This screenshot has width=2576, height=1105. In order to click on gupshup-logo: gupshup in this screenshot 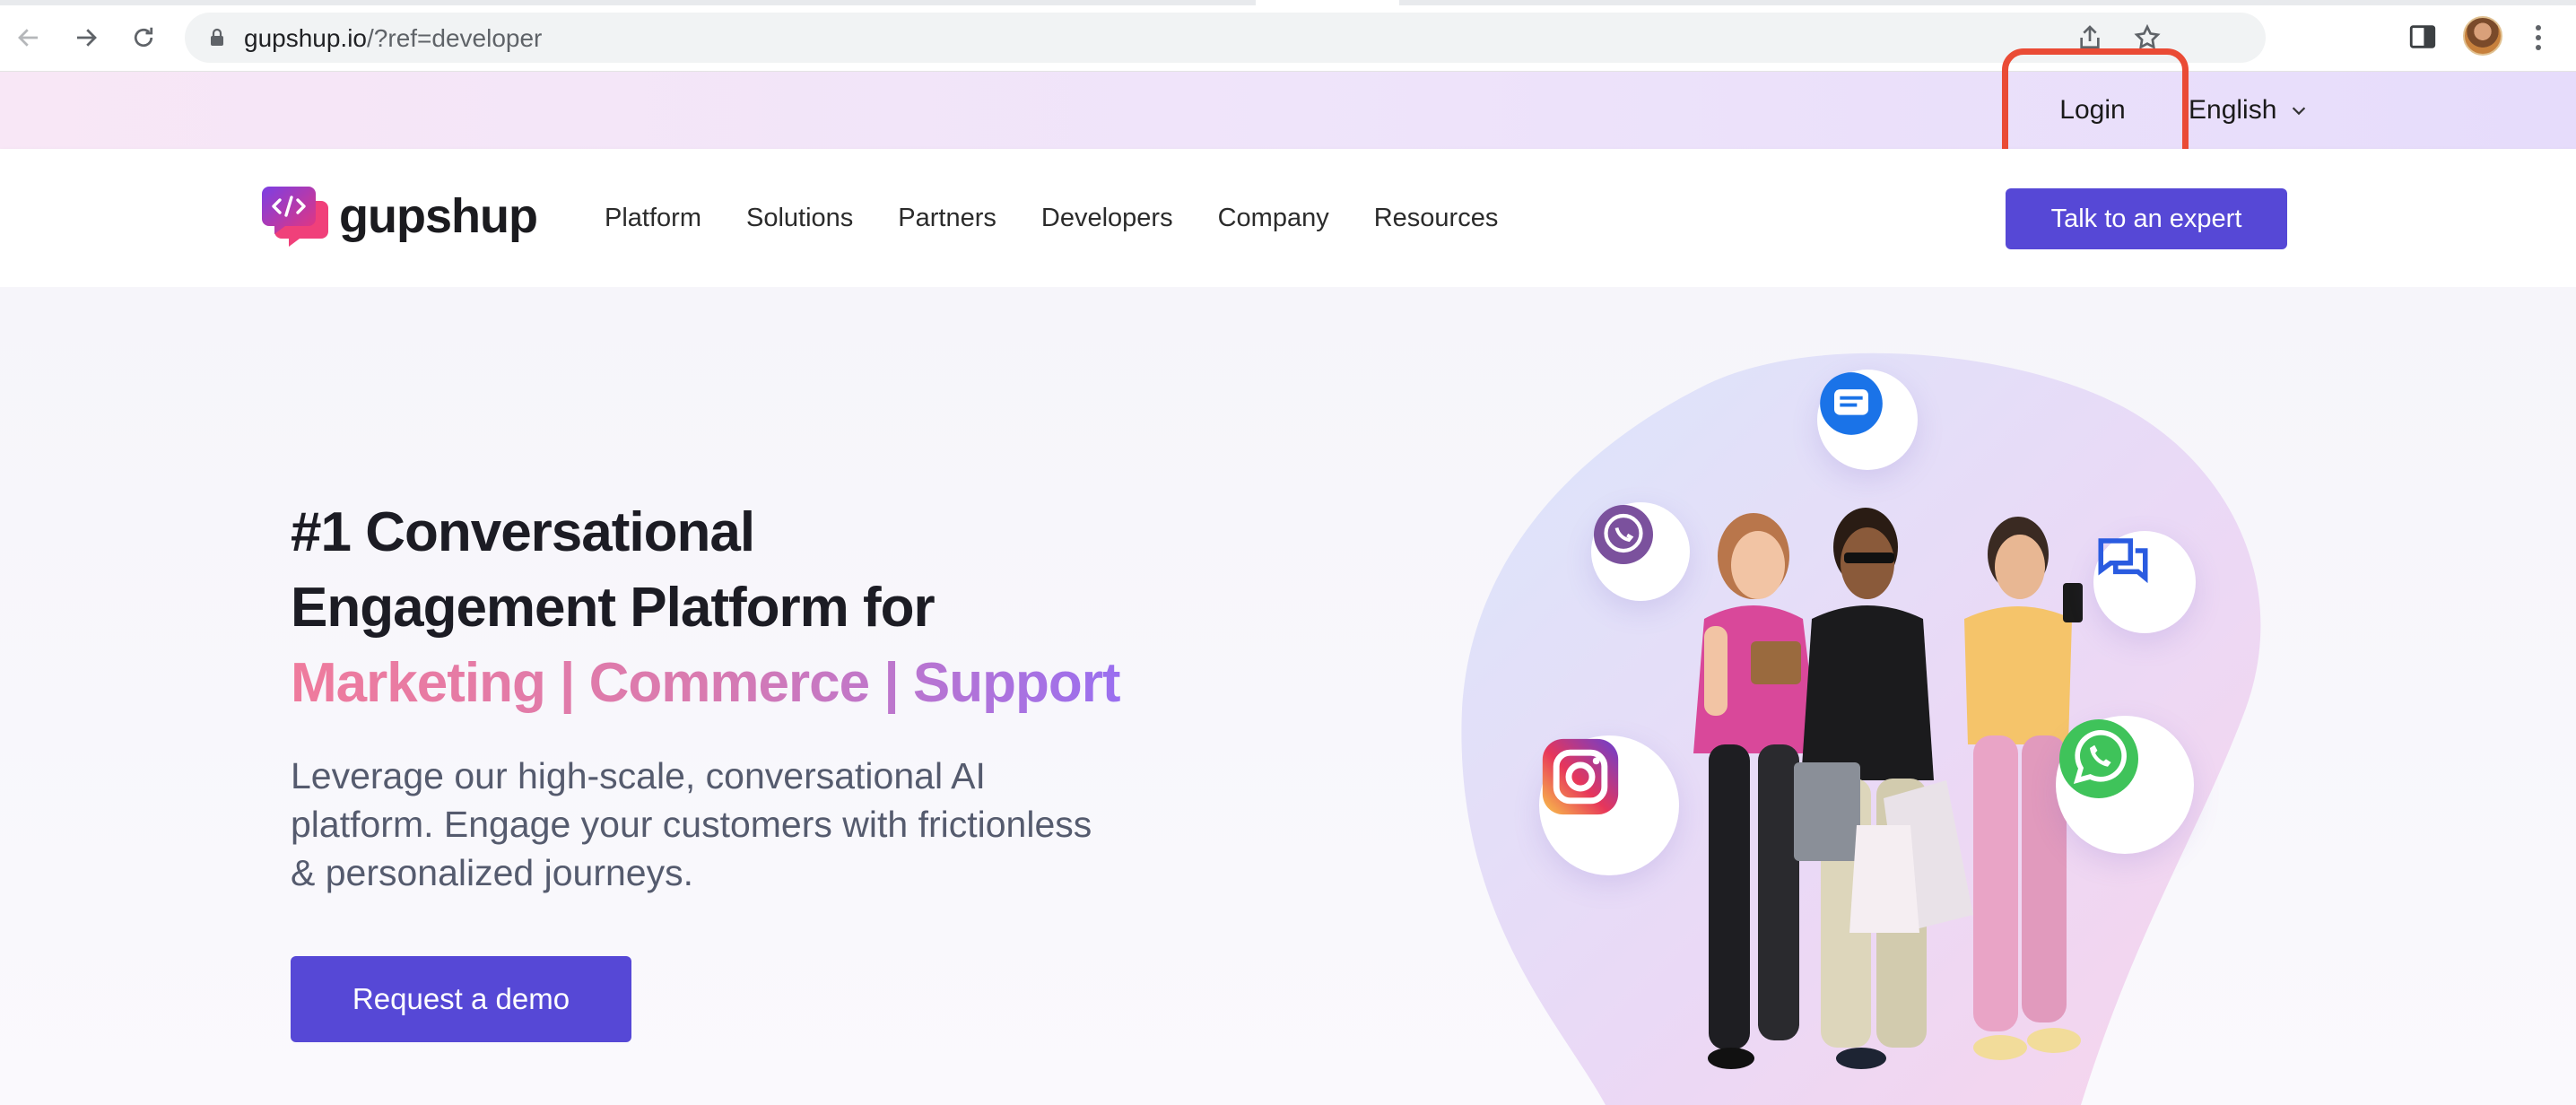, I will do `click(400, 216)`.